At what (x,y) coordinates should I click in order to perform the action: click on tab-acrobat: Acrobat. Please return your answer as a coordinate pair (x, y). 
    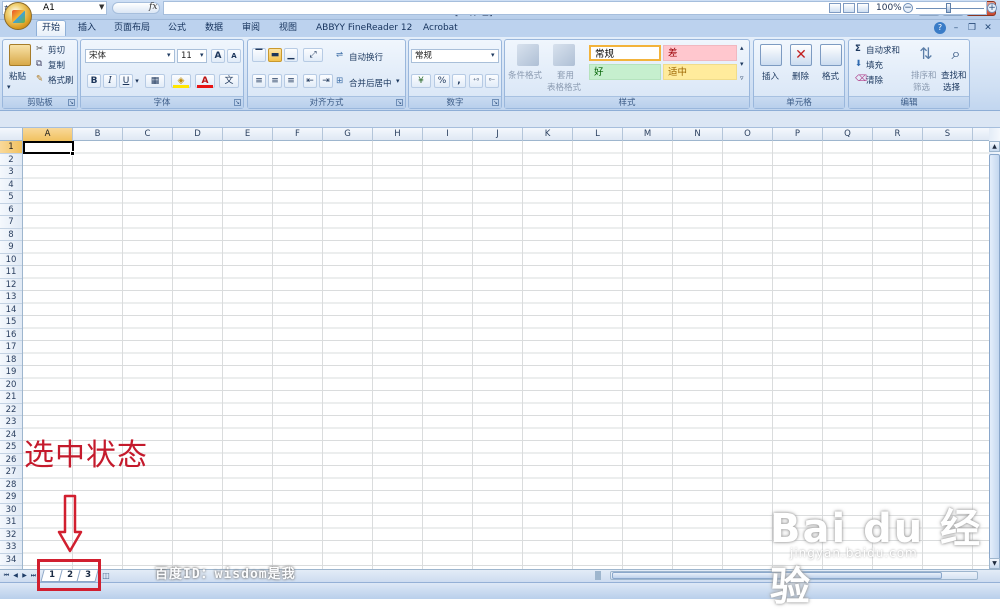
    Looking at the image, I should click on (440, 29).